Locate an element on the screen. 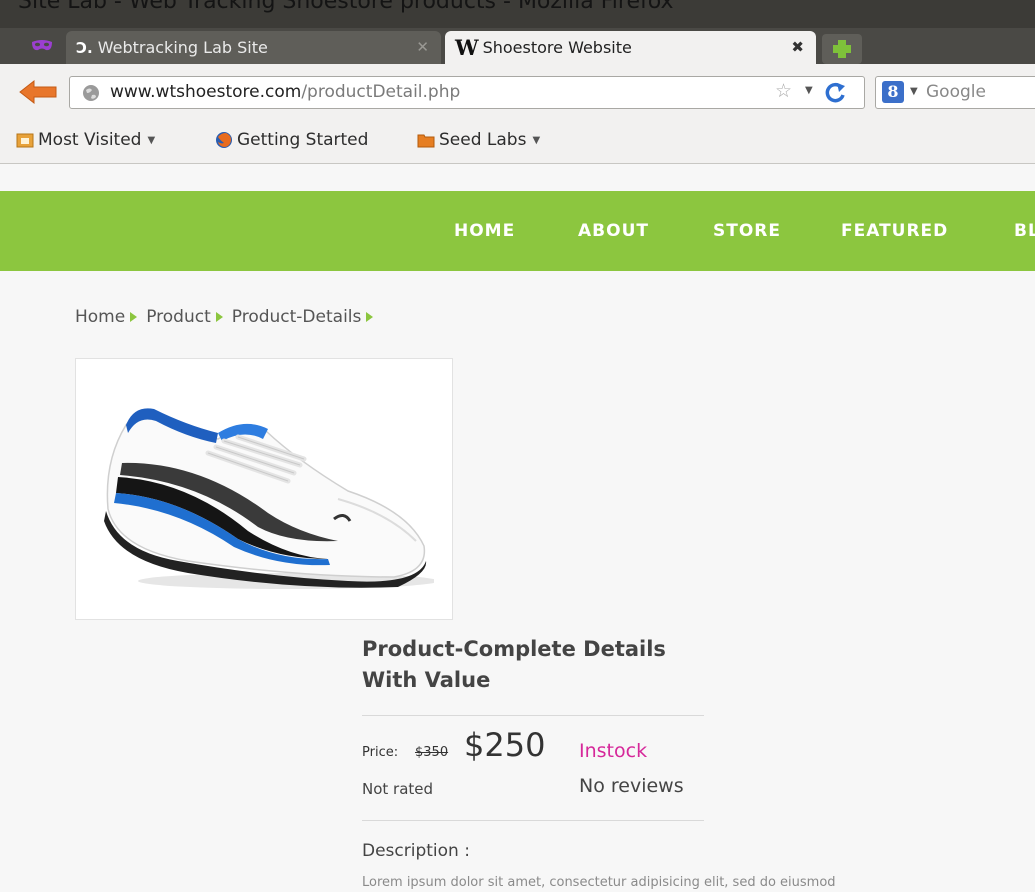 The width and height of the screenshot is (1035, 892). nav-store: STORE is located at coordinates (747, 231).